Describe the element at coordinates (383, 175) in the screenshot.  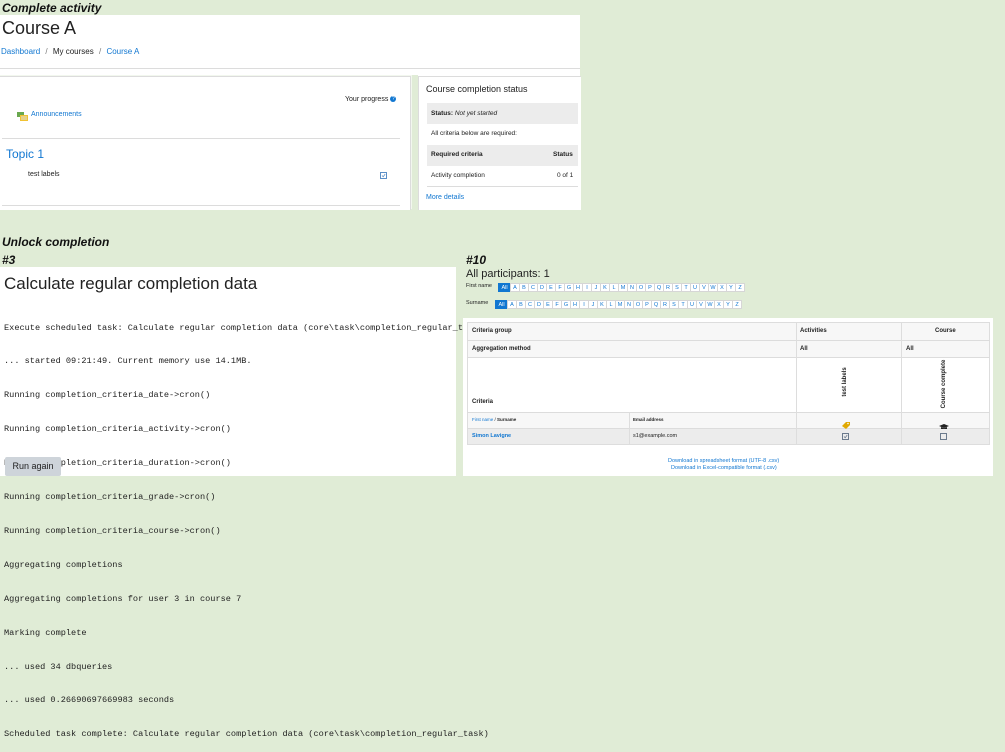
I see `completion-checkbox-icon` at that location.